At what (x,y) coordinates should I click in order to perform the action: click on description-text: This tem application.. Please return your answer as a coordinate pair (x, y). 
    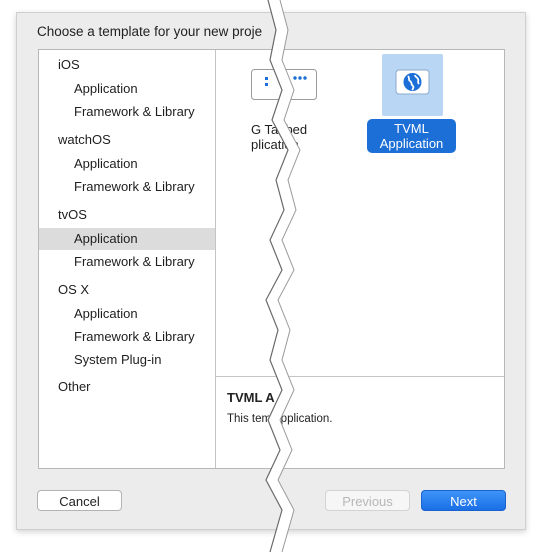
    Looking at the image, I should click on (280, 419).